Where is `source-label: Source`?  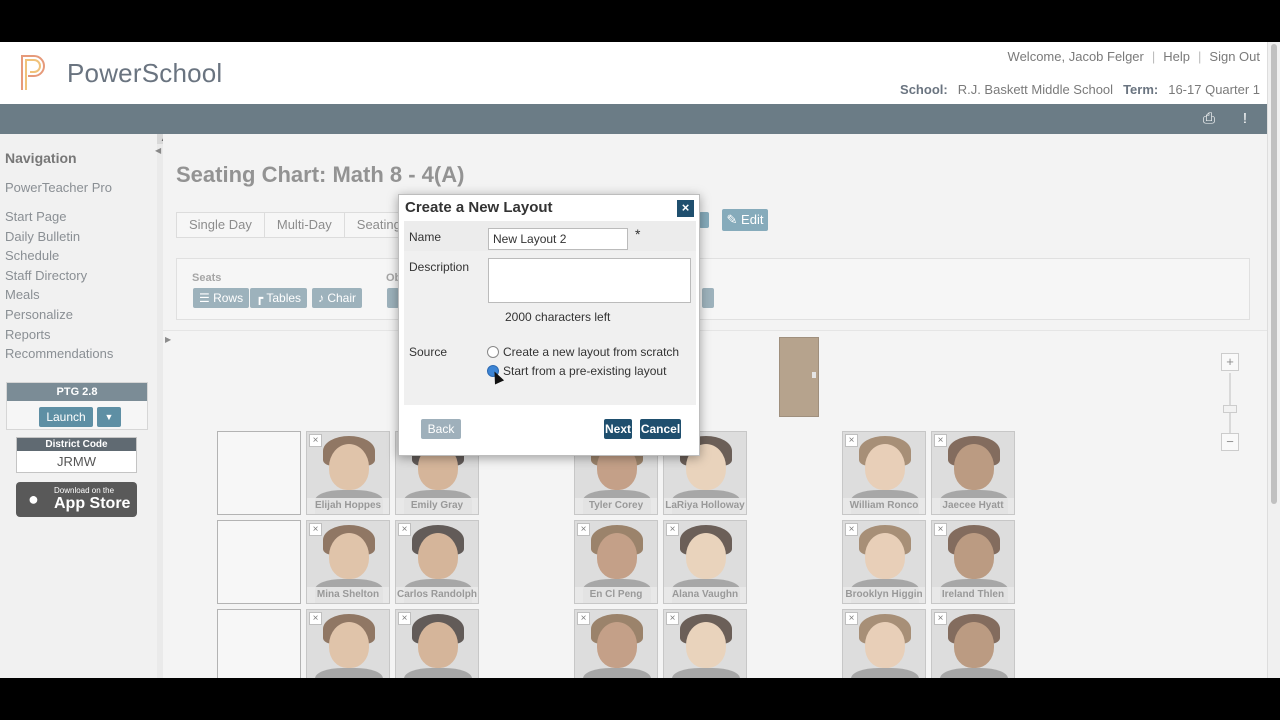
source-label: Source is located at coordinates (428, 352).